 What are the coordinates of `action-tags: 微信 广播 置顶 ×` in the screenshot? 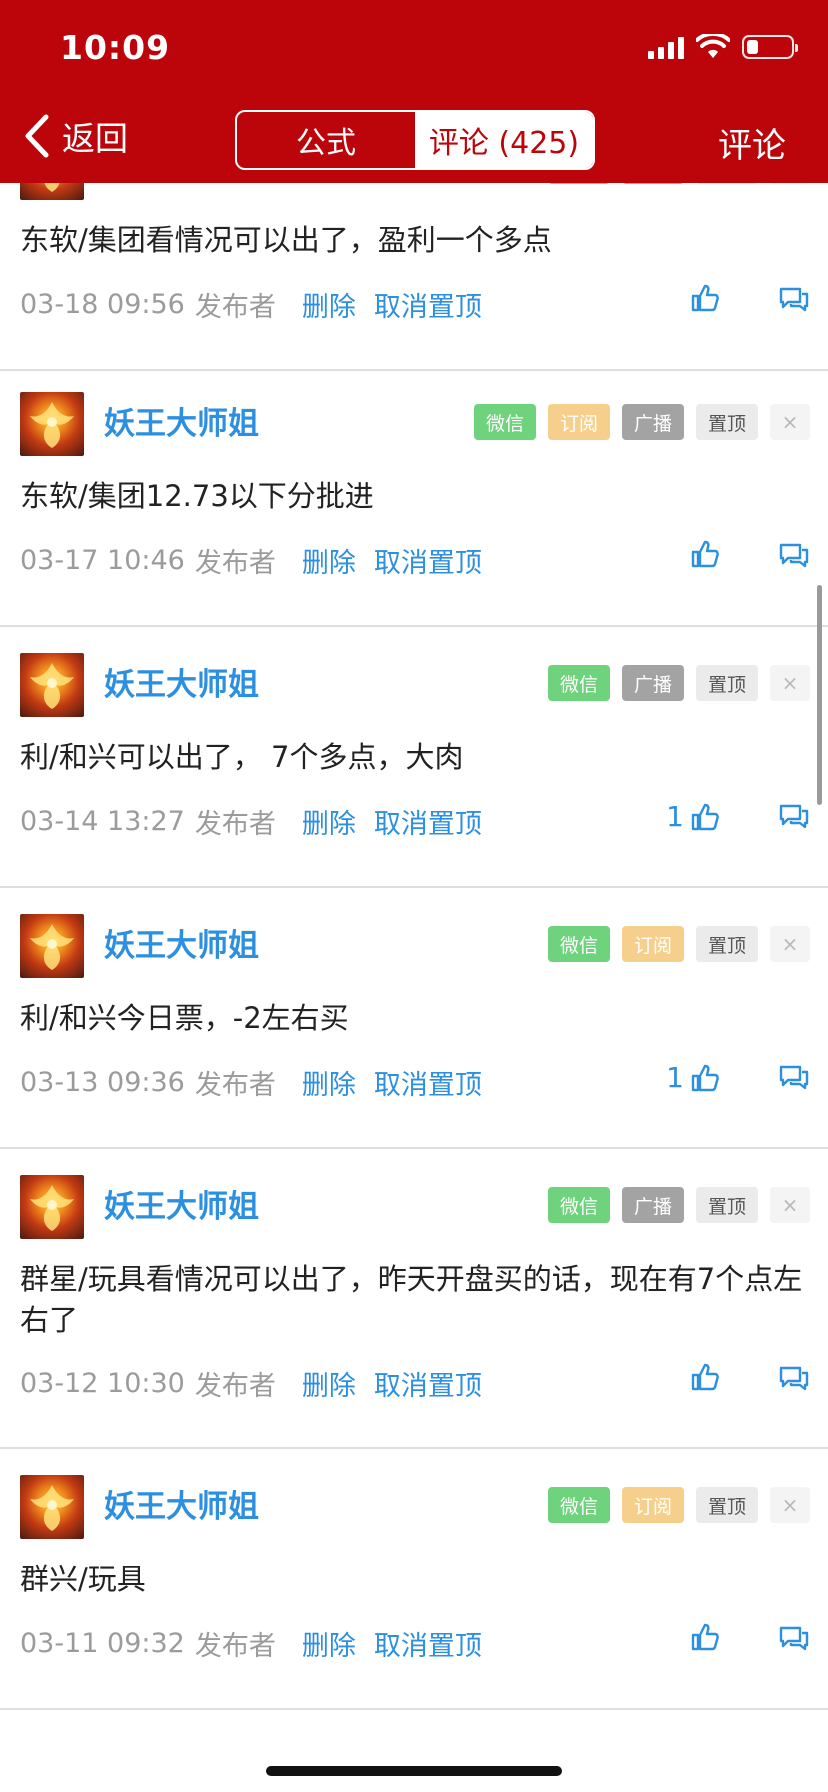 It's located at (679, 183).